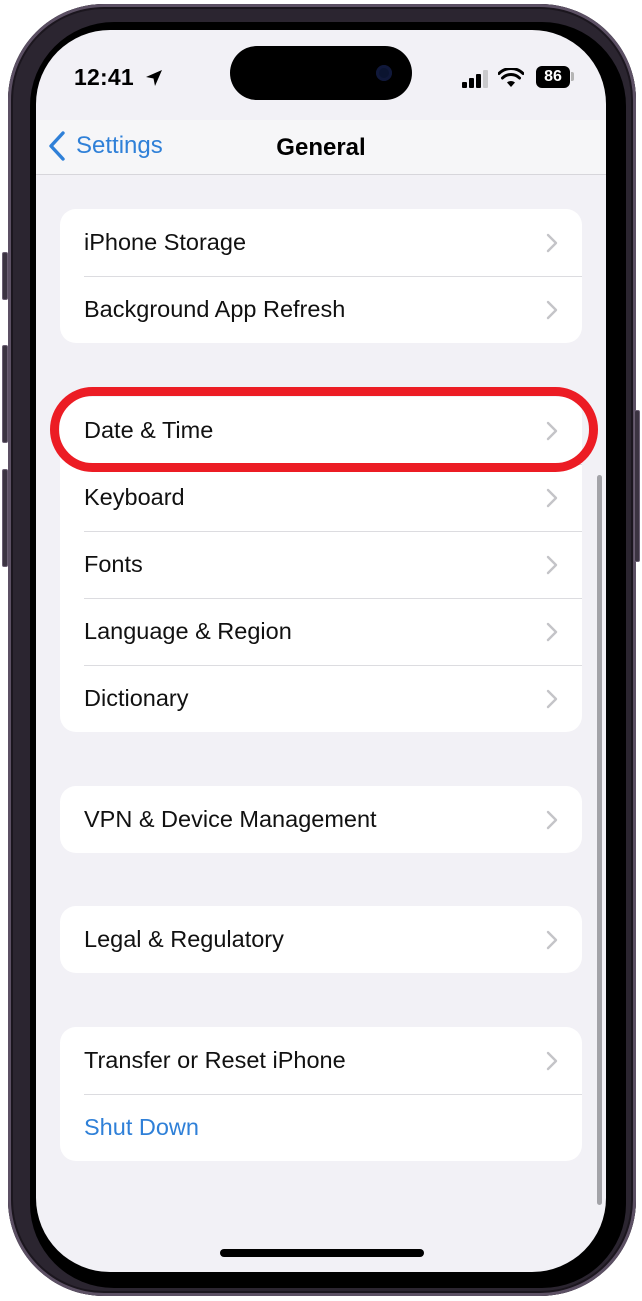 This screenshot has height=1301, width=642. What do you see at coordinates (321, 631) in the screenshot?
I see `row-language-region: Language & Region` at bounding box center [321, 631].